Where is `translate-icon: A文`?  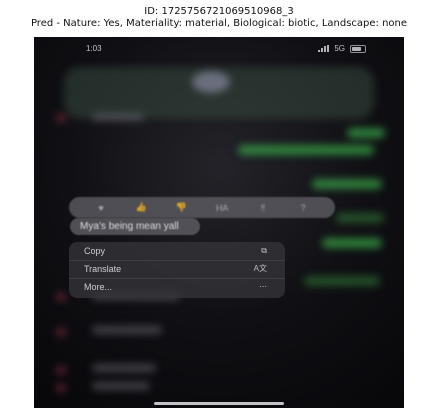 translate-icon: A文 is located at coordinates (260, 268).